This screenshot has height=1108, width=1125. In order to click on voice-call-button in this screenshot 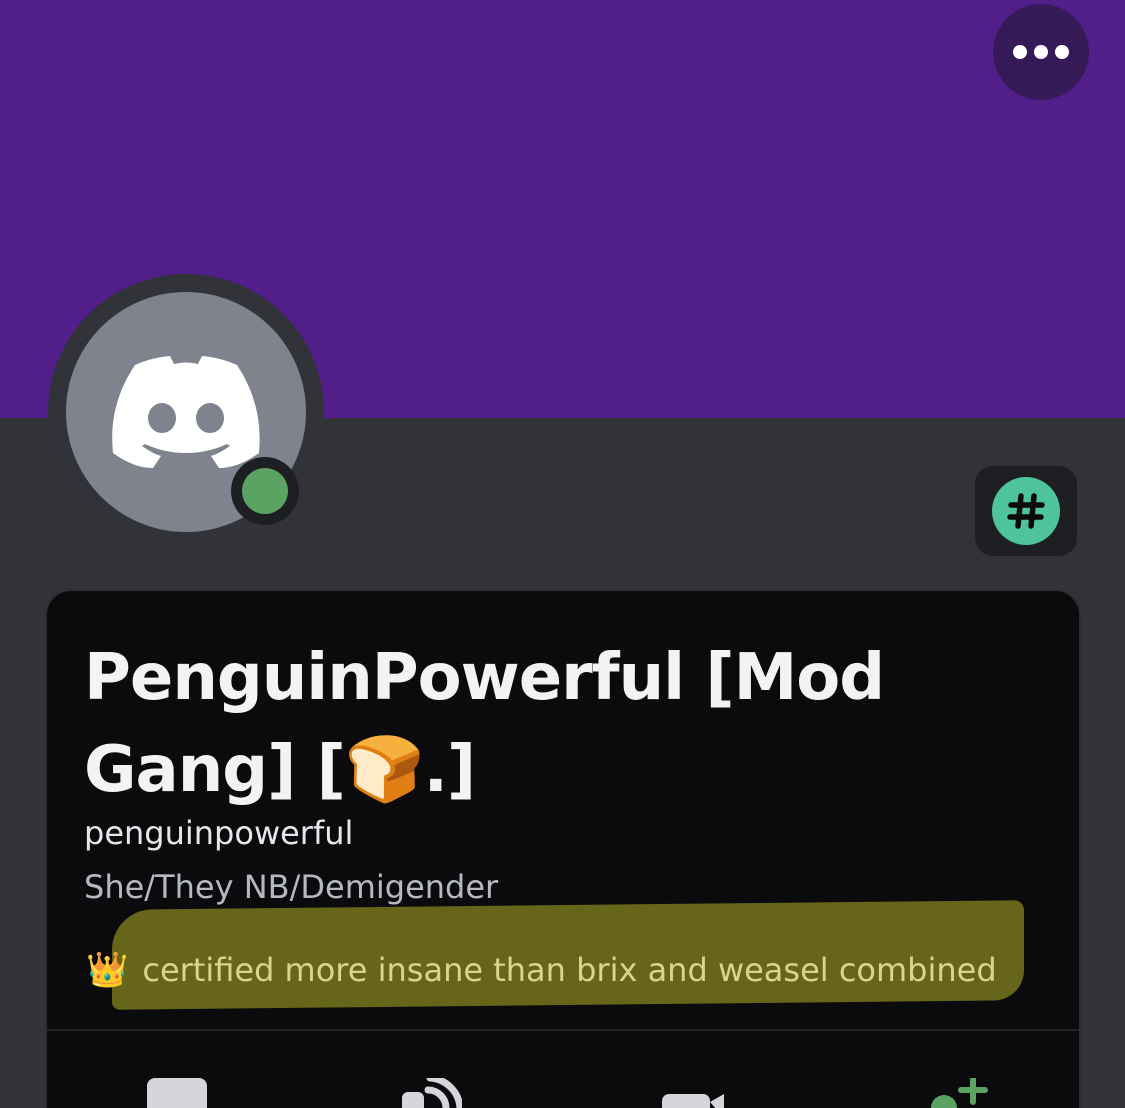, I will do `click(433, 1091)`.